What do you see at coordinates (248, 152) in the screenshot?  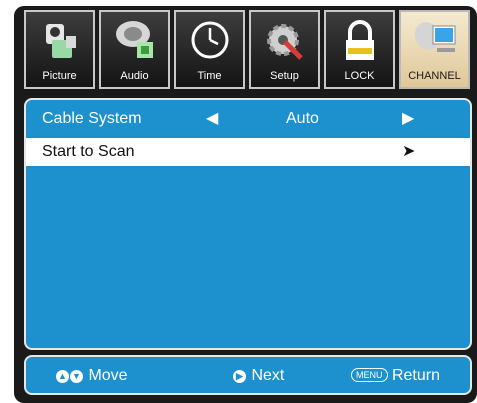 I see `start-scan-row: Start to Scan ➤` at bounding box center [248, 152].